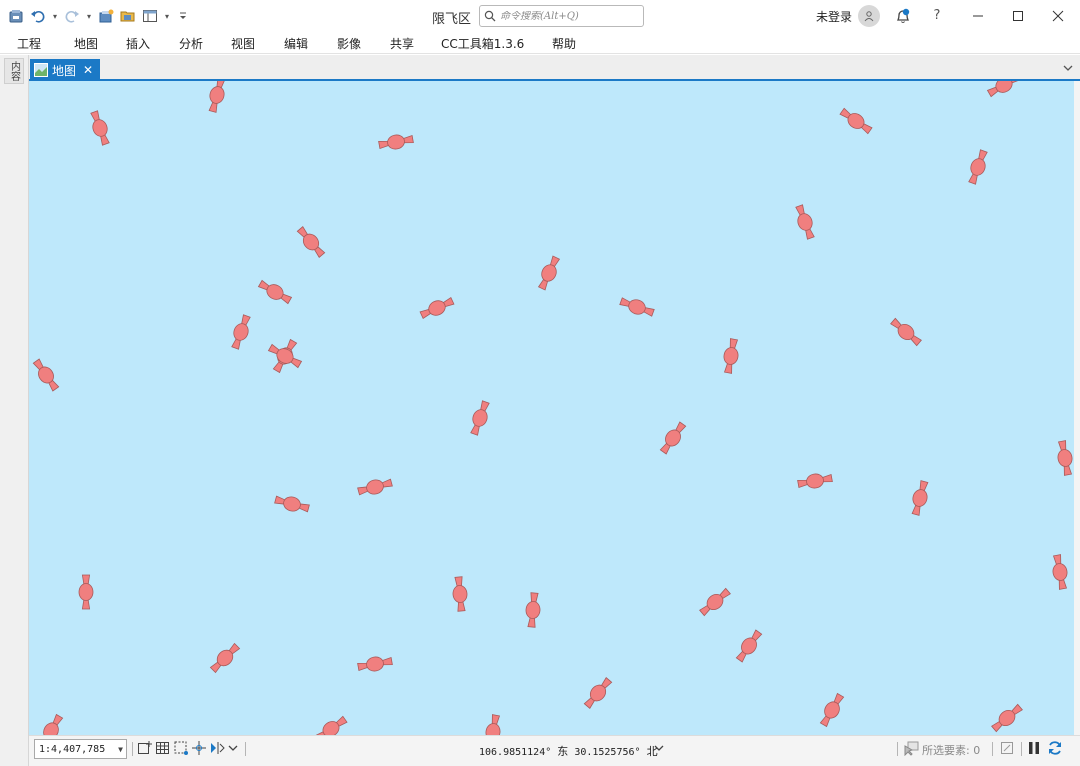 This screenshot has height=766, width=1080. Describe the element at coordinates (564, 43) in the screenshot. I see `menu-help: 帮助` at that location.